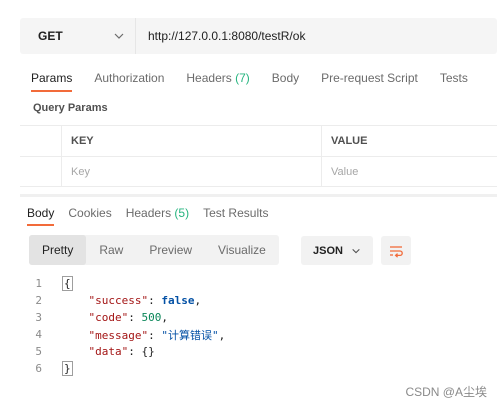 The width and height of the screenshot is (497, 406). I want to click on preview-button: Preview, so click(170, 250).